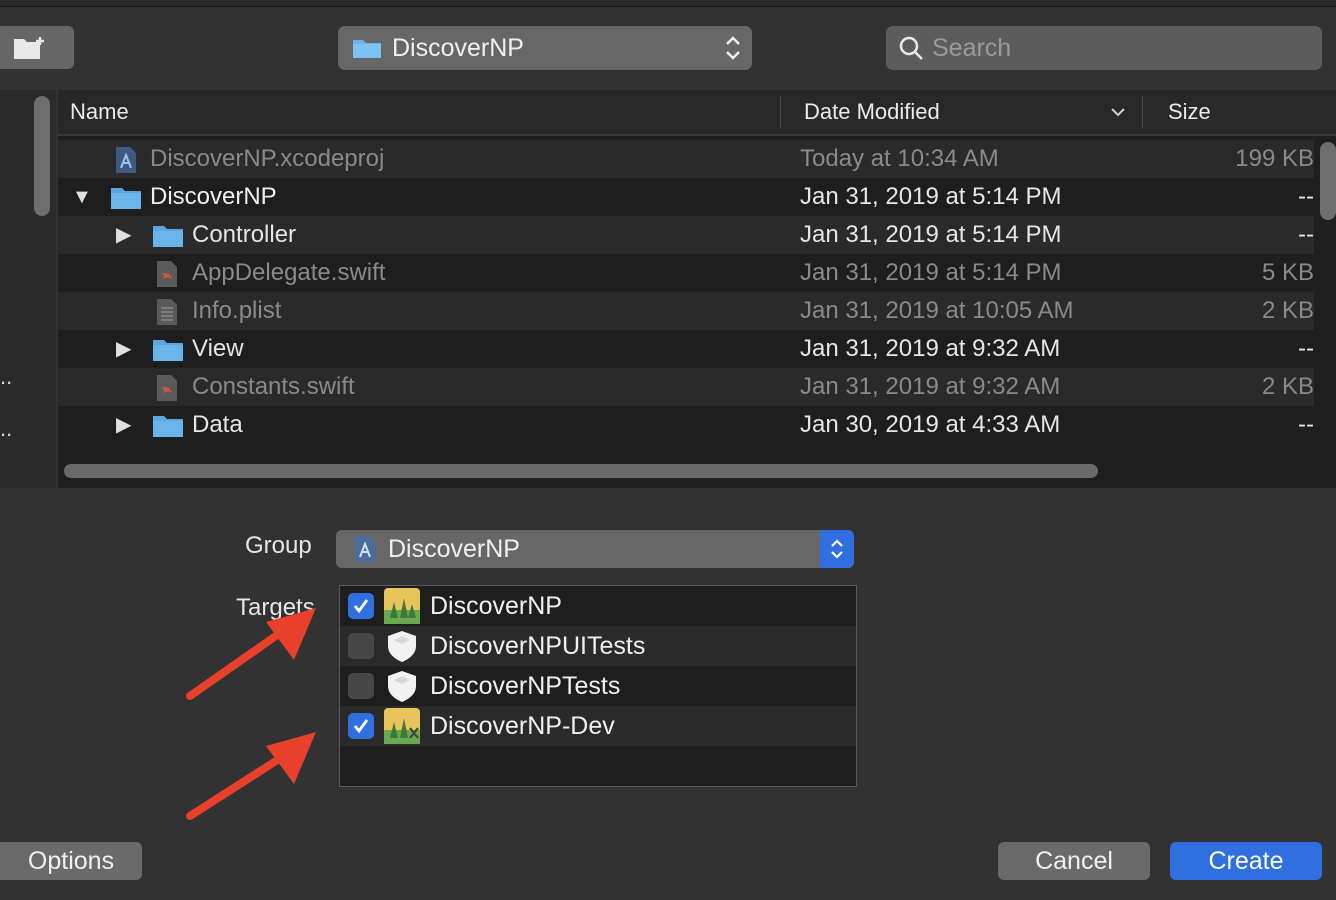  I want to click on group-label: Group, so click(278, 545).